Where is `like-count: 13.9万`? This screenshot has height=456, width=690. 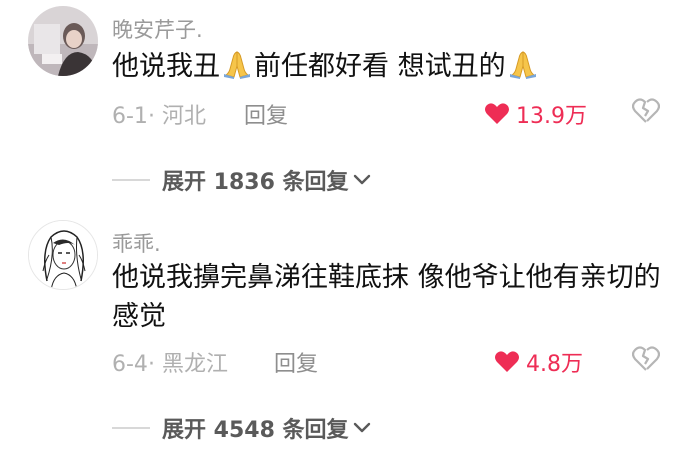 like-count: 13.9万 is located at coordinates (551, 116).